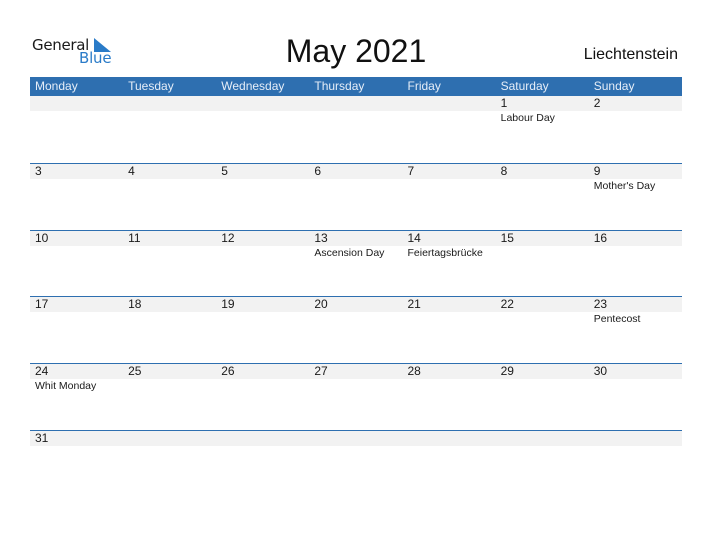 This screenshot has height=550, width=712. Describe the element at coordinates (77, 304) in the screenshot. I see `day-number: 17` at that location.